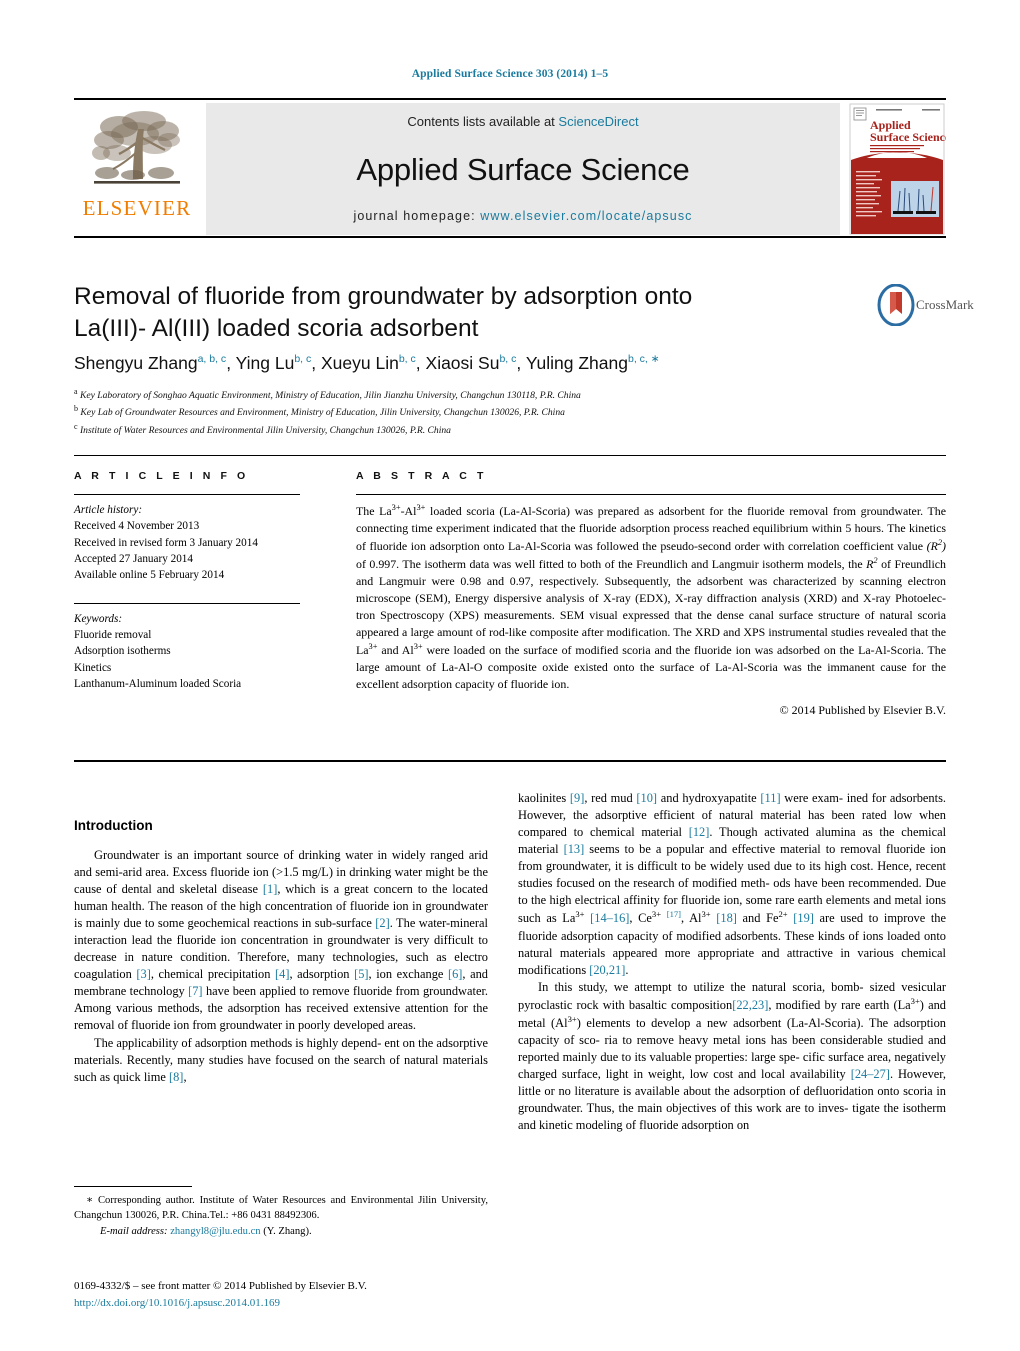  I want to click on citation-ref: [4], so click(282, 974).